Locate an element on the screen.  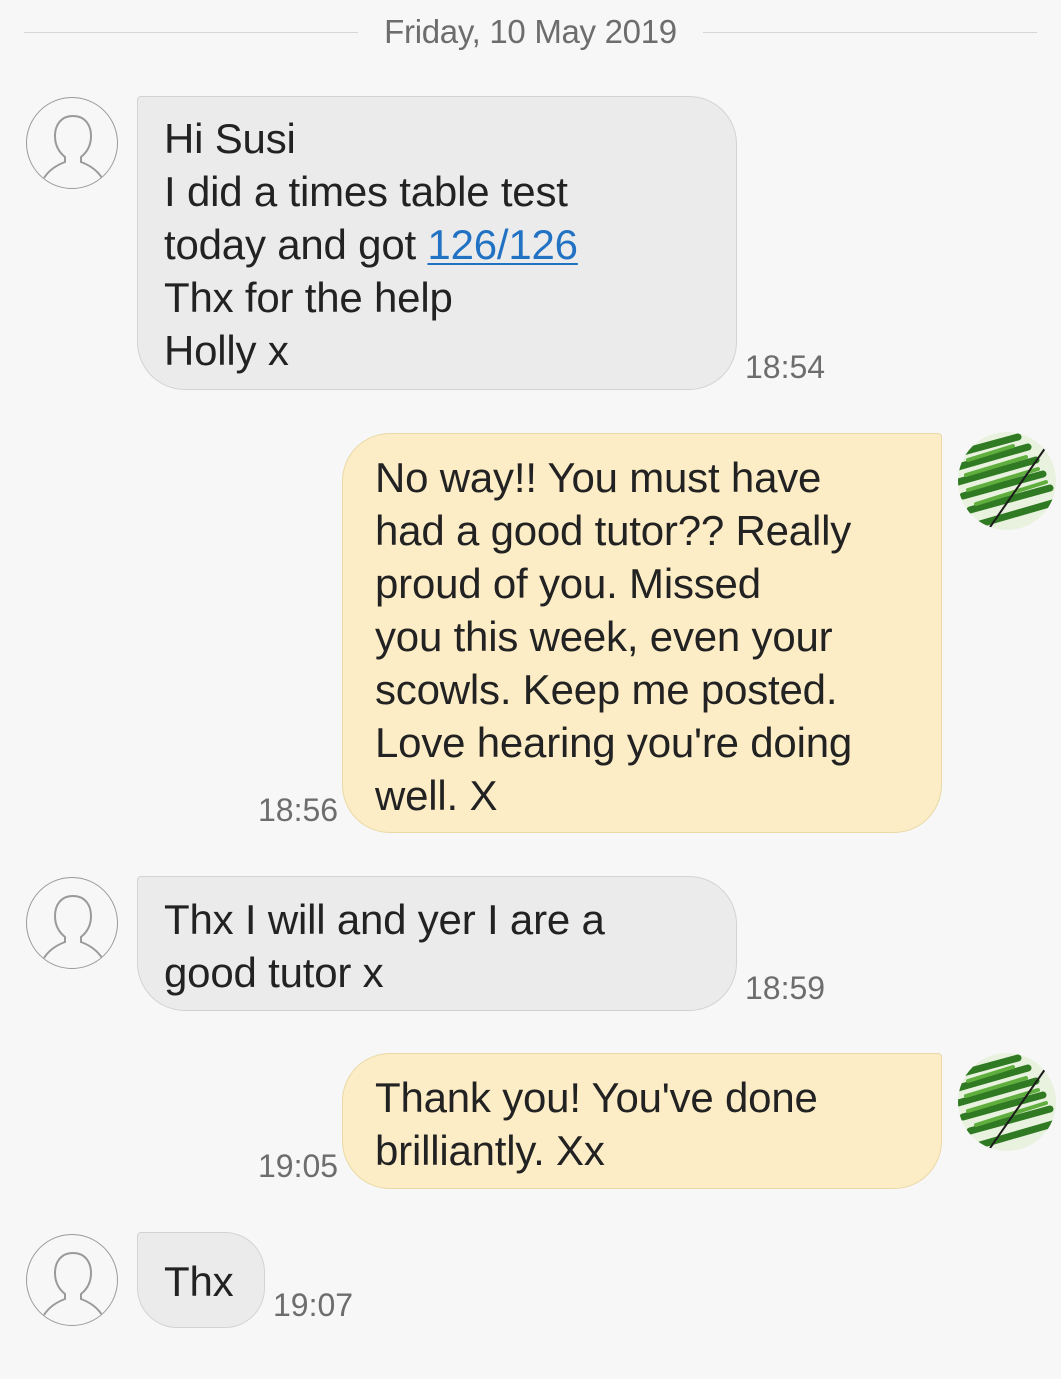
message-line: had a good tutor?? Really is located at coordinates (613, 530).